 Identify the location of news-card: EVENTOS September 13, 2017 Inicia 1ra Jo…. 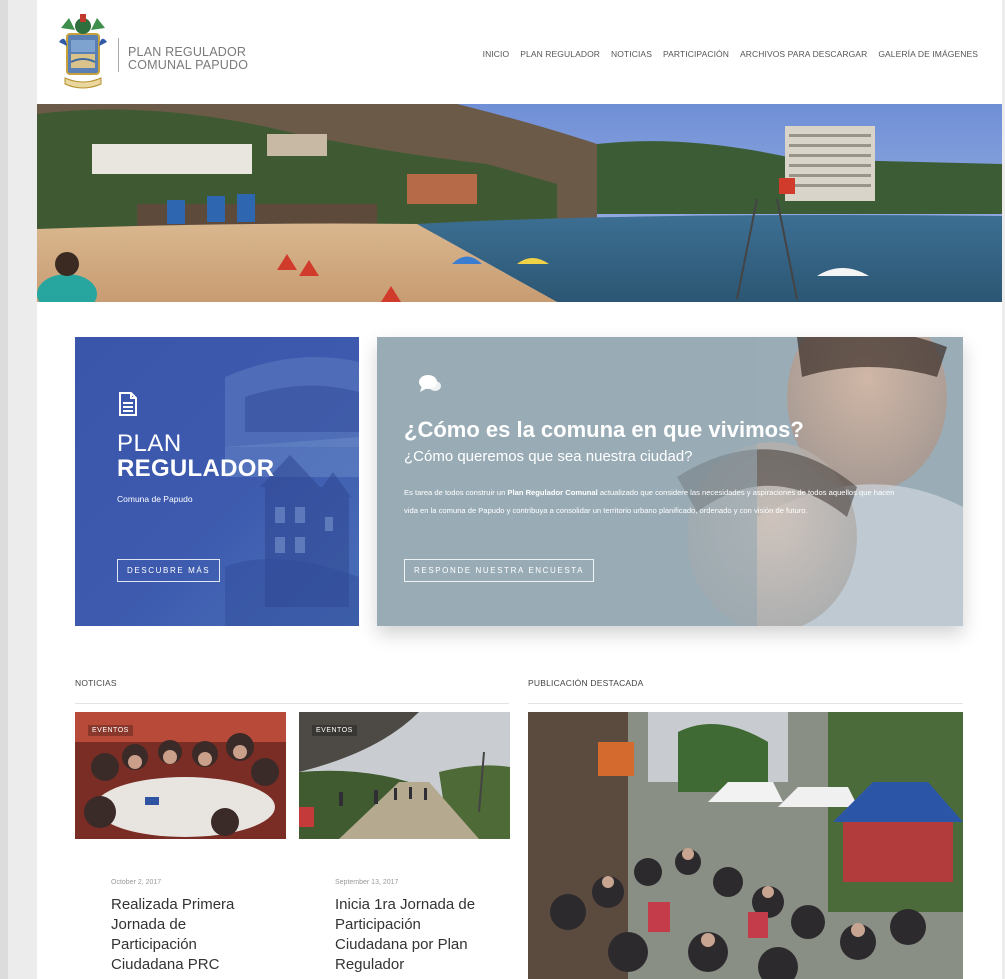
(404, 845).